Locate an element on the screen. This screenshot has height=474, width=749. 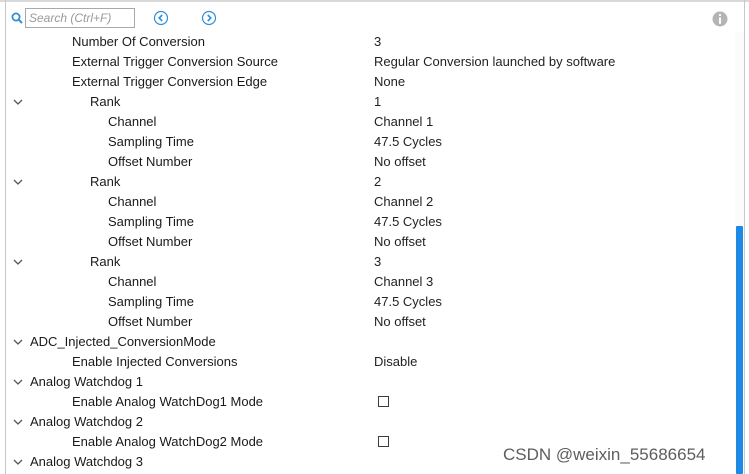
tree-row: Rank 2 is located at coordinates (368, 182).